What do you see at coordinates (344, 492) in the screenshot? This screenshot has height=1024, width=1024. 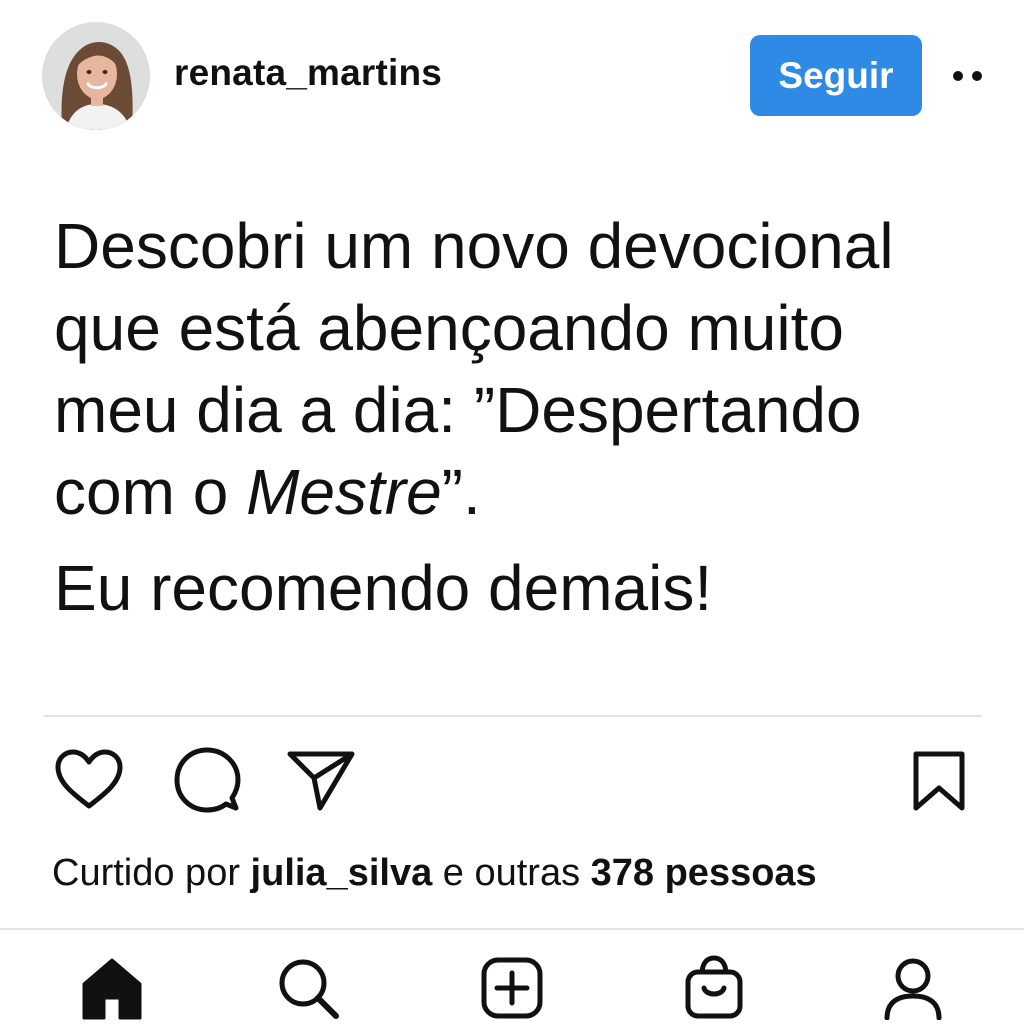 I see `post-italic-title: Mestre` at bounding box center [344, 492].